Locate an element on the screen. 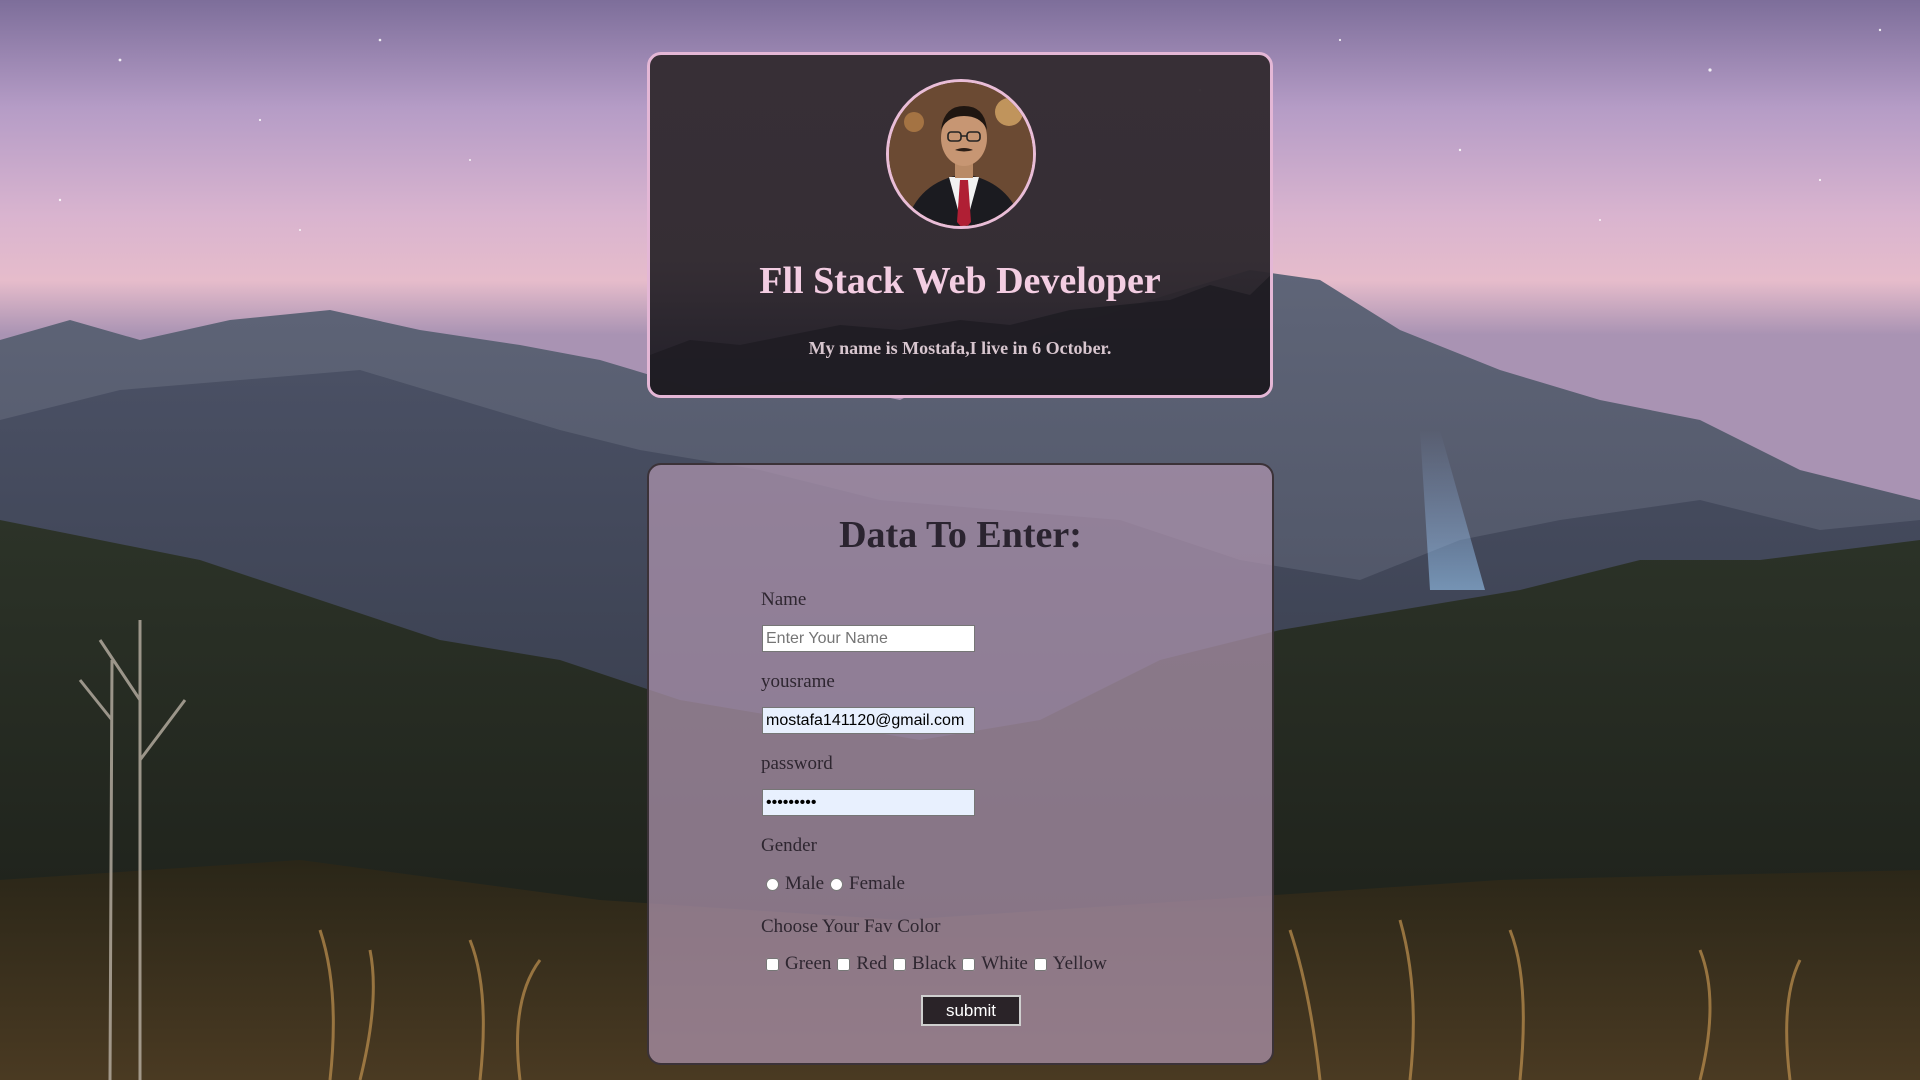  green-checkbox is located at coordinates (772, 964).